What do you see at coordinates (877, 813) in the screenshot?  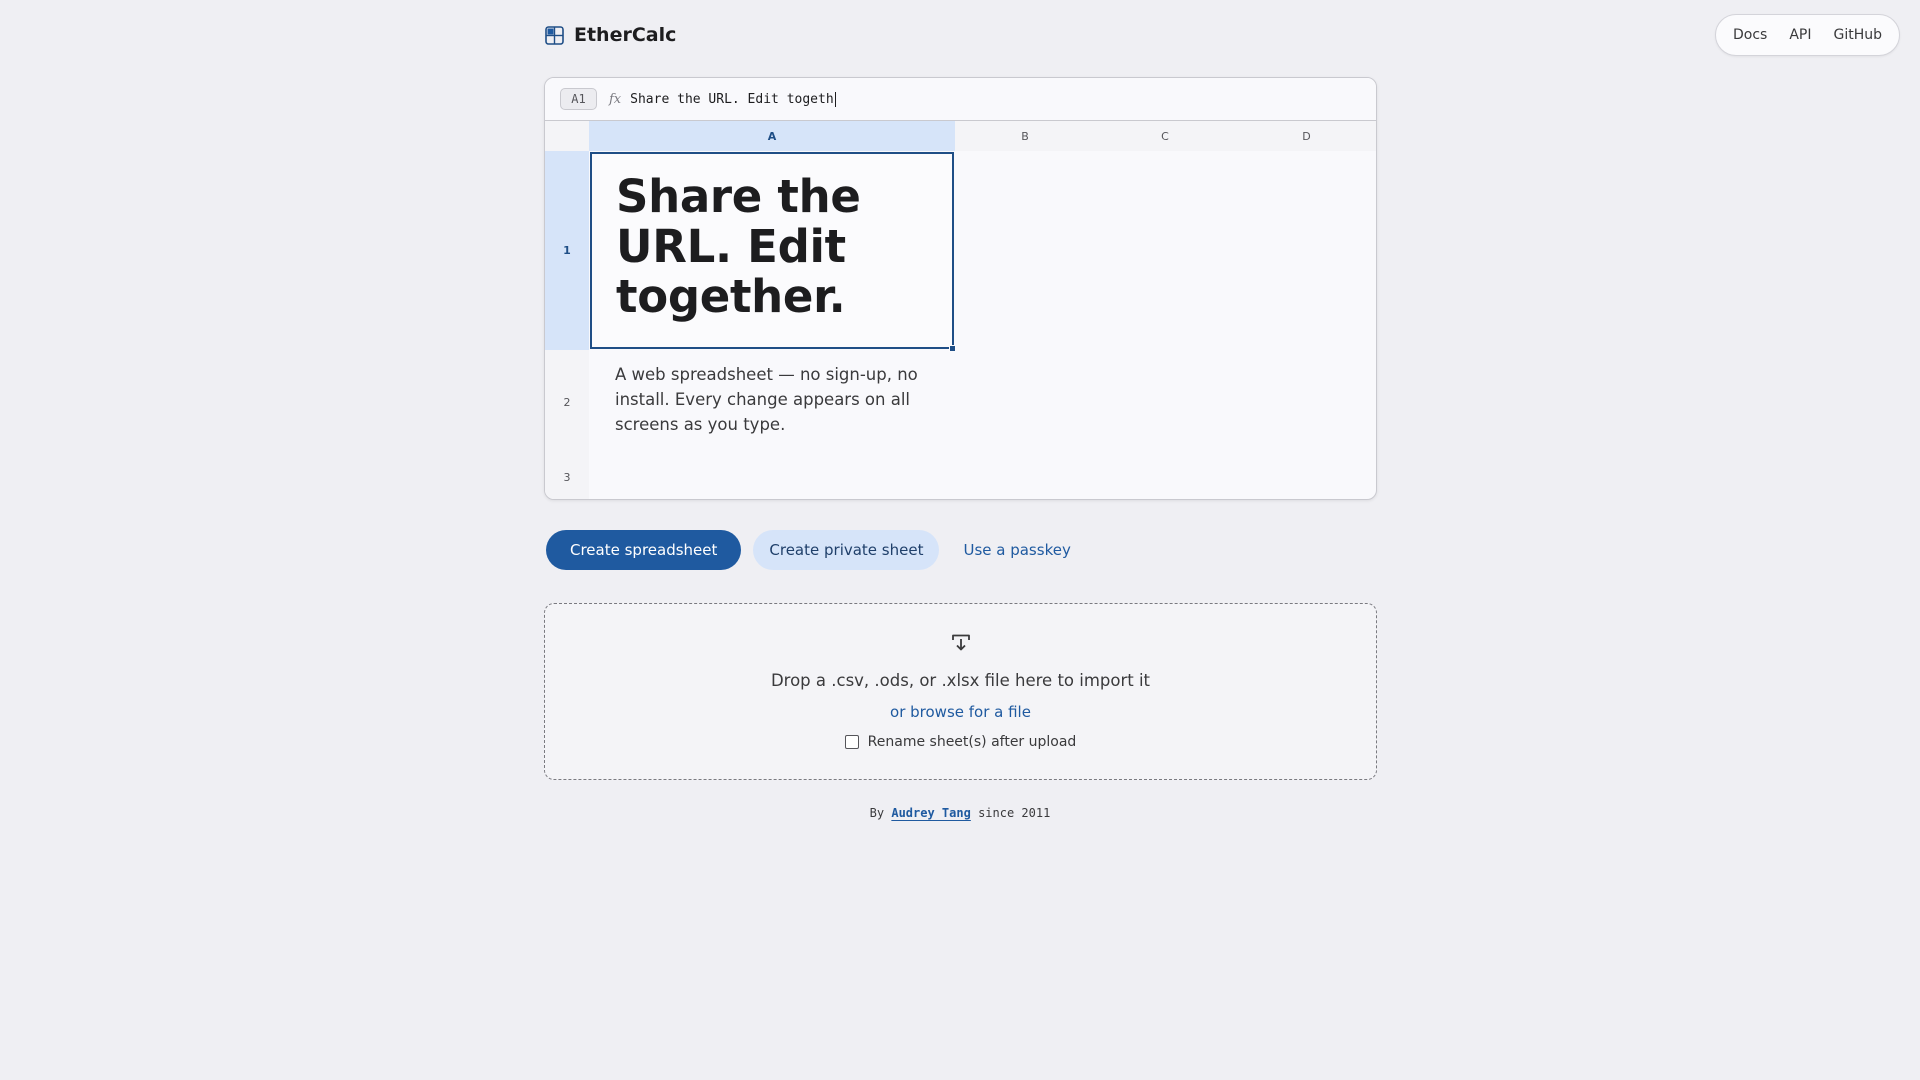 I see `footer-prefix: By` at bounding box center [877, 813].